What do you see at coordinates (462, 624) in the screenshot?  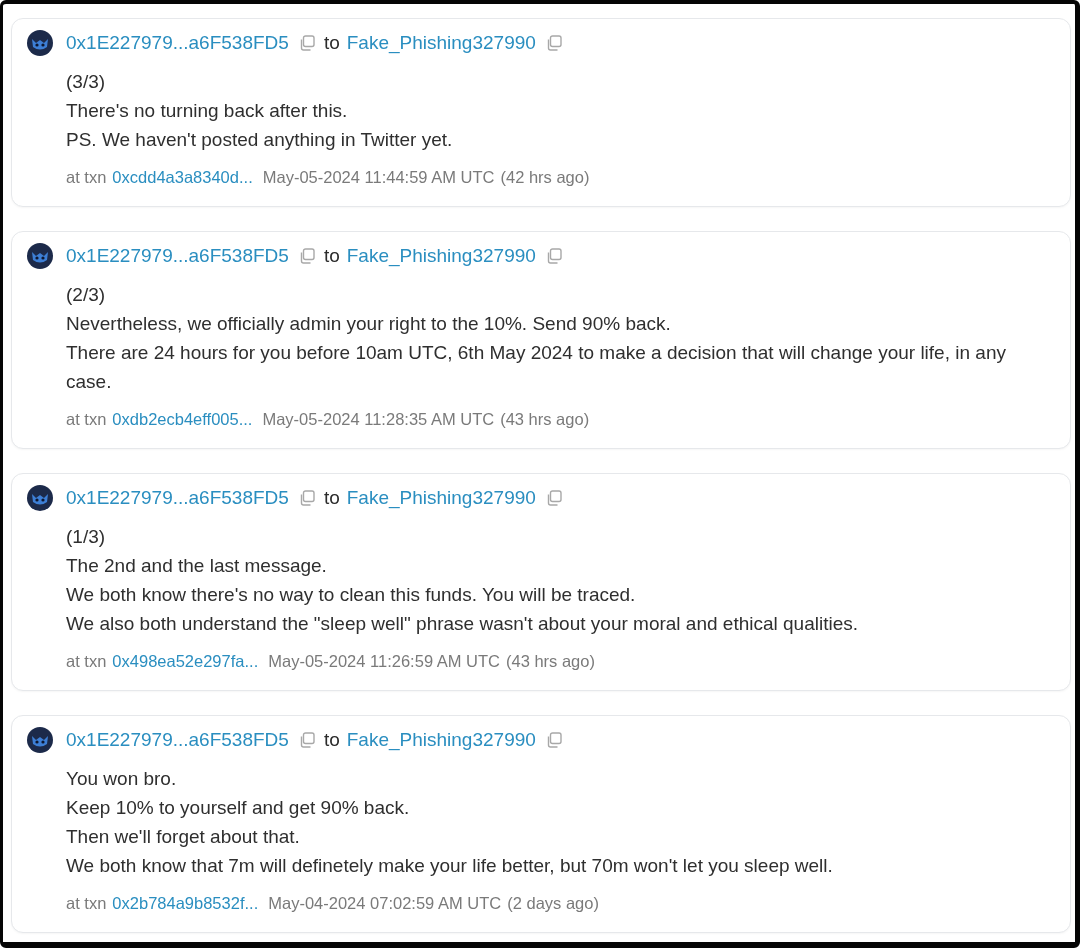 I see `message-line: We also both understand the "sleep well" phrase wasn't about your moral and ethical qualities.` at bounding box center [462, 624].